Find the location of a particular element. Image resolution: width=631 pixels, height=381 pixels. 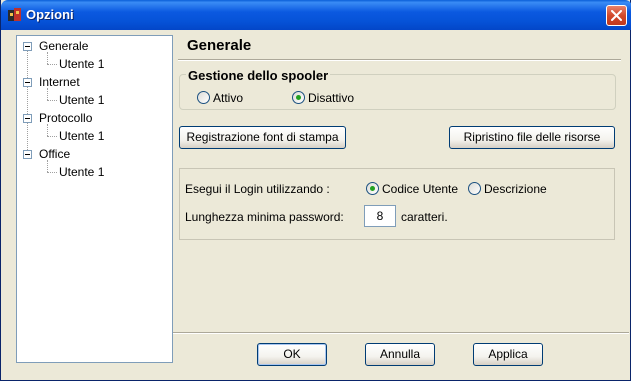

apply-button: Applica is located at coordinates (508, 354).